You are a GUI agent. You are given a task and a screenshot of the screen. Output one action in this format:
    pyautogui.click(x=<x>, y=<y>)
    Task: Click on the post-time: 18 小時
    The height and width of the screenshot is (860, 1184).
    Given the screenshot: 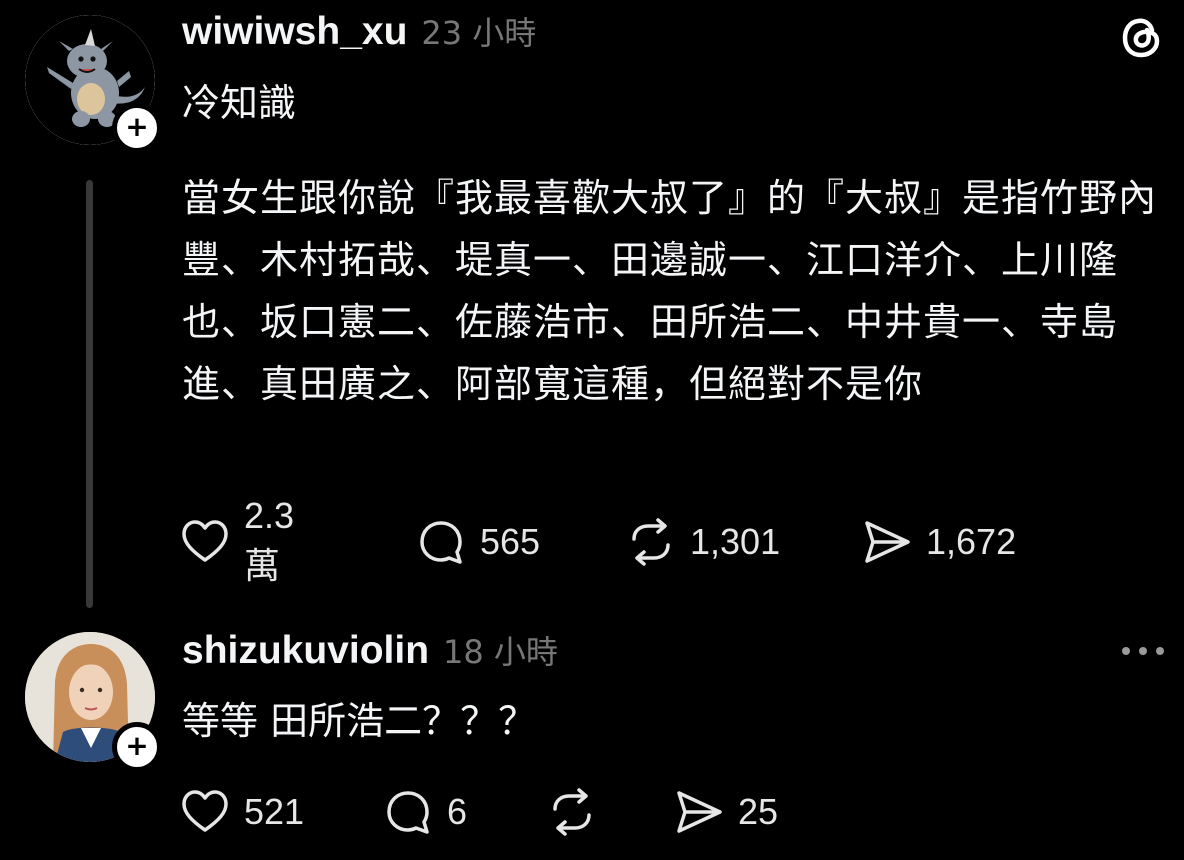 What is the action you would take?
    pyautogui.click(x=500, y=652)
    